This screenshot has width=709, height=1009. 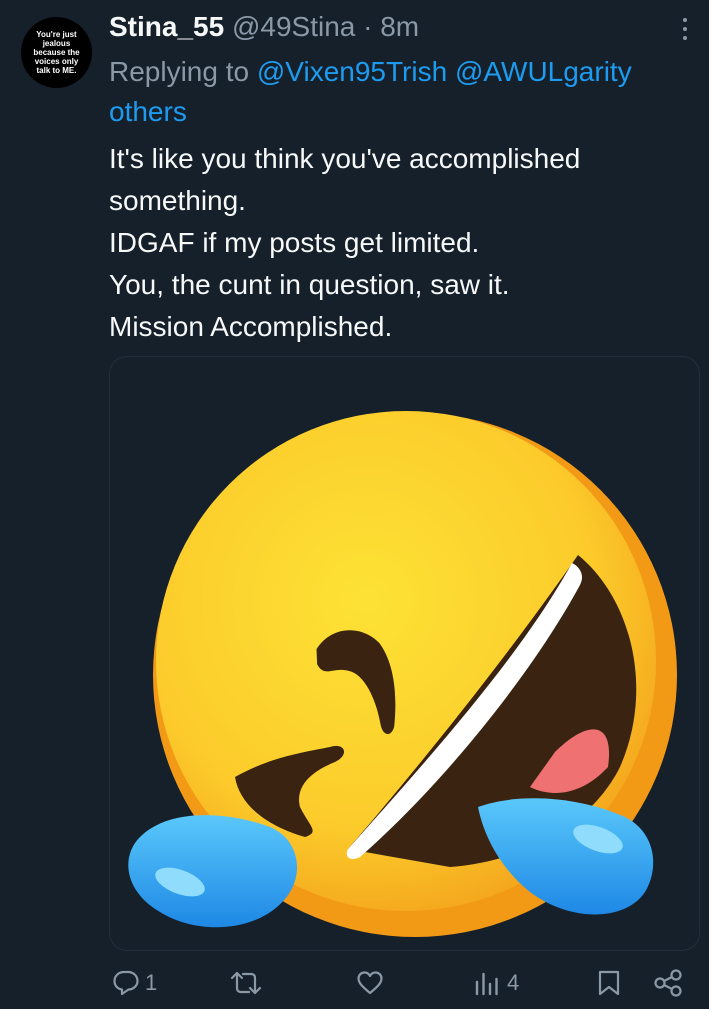 I want to click on share-button, so click(x=668, y=983).